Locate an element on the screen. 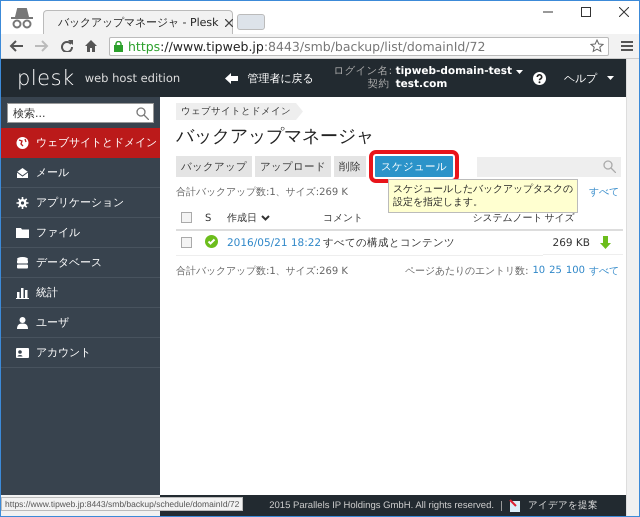 This screenshot has width=640, height=517. back-to-admin-link: 管理者に戻る is located at coordinates (281, 78).